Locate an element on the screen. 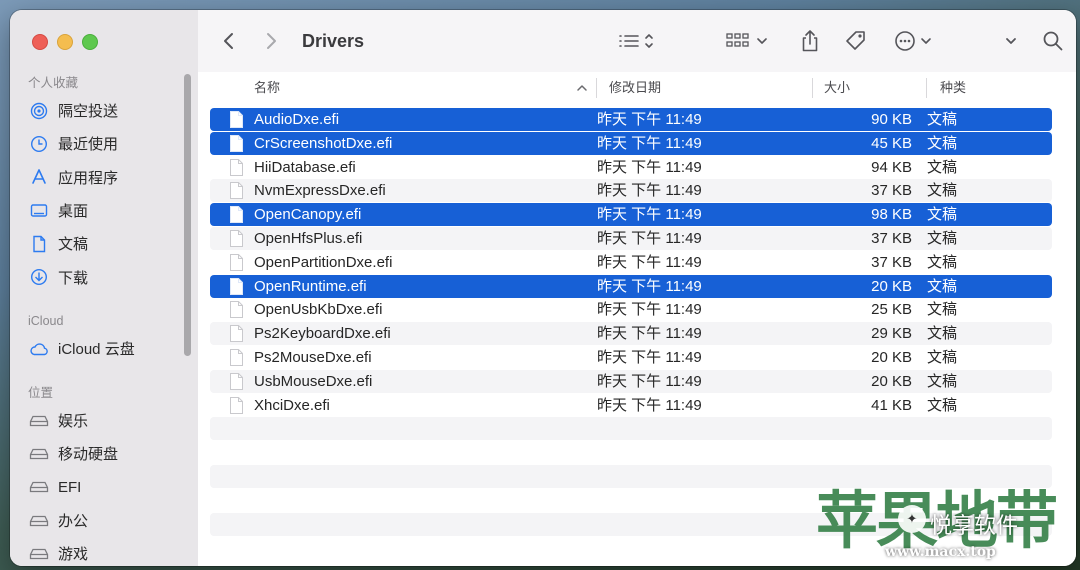 This screenshot has height=570, width=1080. sidebar-item-downloads: 下载 is located at coordinates (104, 276).